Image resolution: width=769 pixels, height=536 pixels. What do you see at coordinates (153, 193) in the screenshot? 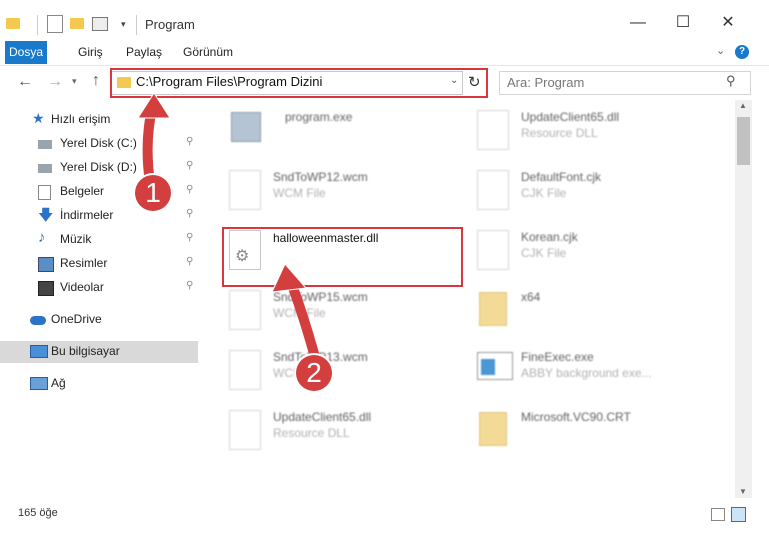
I see `callout-1: 1` at bounding box center [153, 193].